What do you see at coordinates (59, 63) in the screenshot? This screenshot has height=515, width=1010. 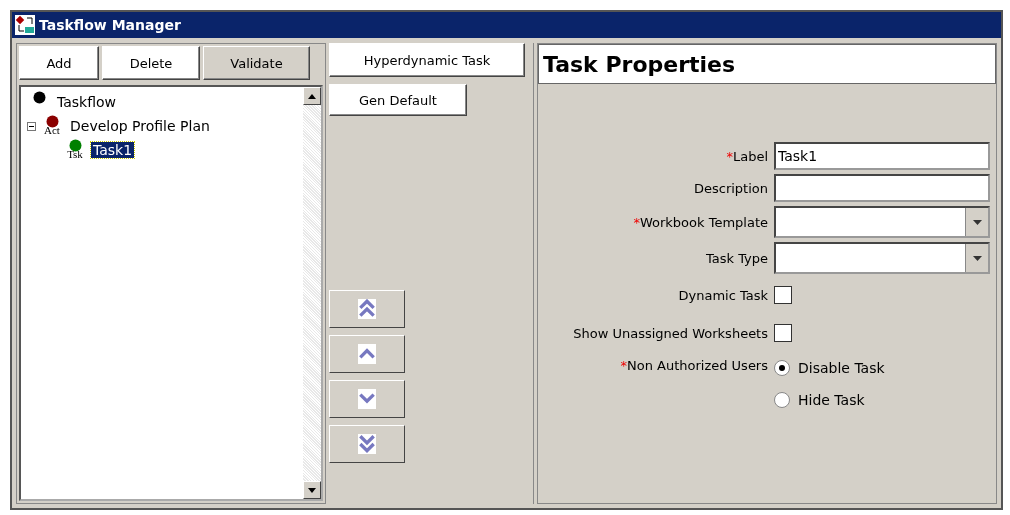 I see `toolbar-button: Add` at bounding box center [59, 63].